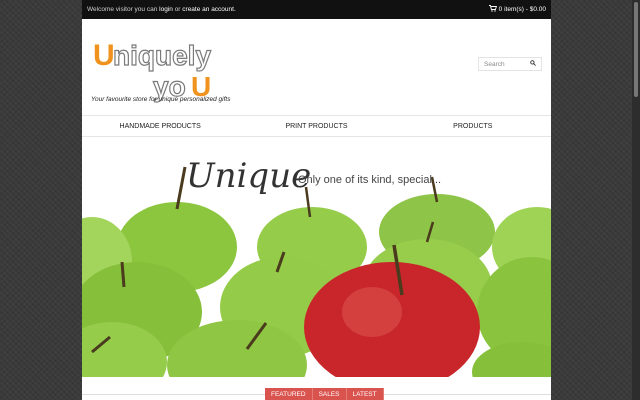 The height and width of the screenshot is (400, 640). I want to click on welcome-prefix: Welcome visitor you can, so click(122, 9).